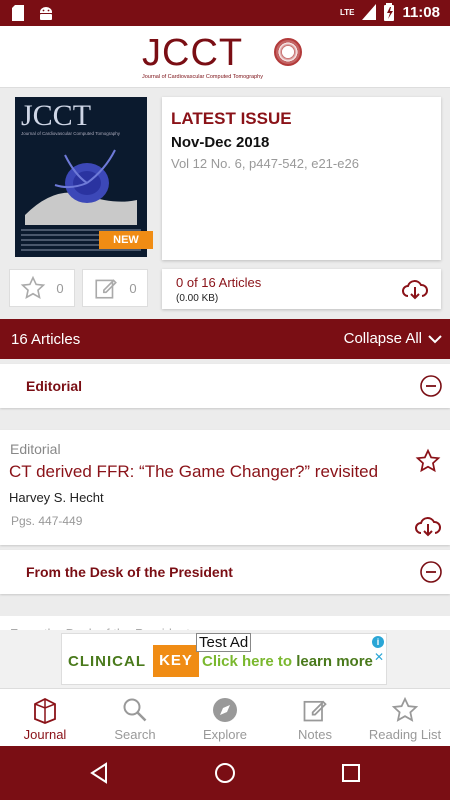 Image resolution: width=450 pixels, height=800 pixels. Describe the element at coordinates (135, 734) in the screenshot. I see `nav-label: Search` at that location.